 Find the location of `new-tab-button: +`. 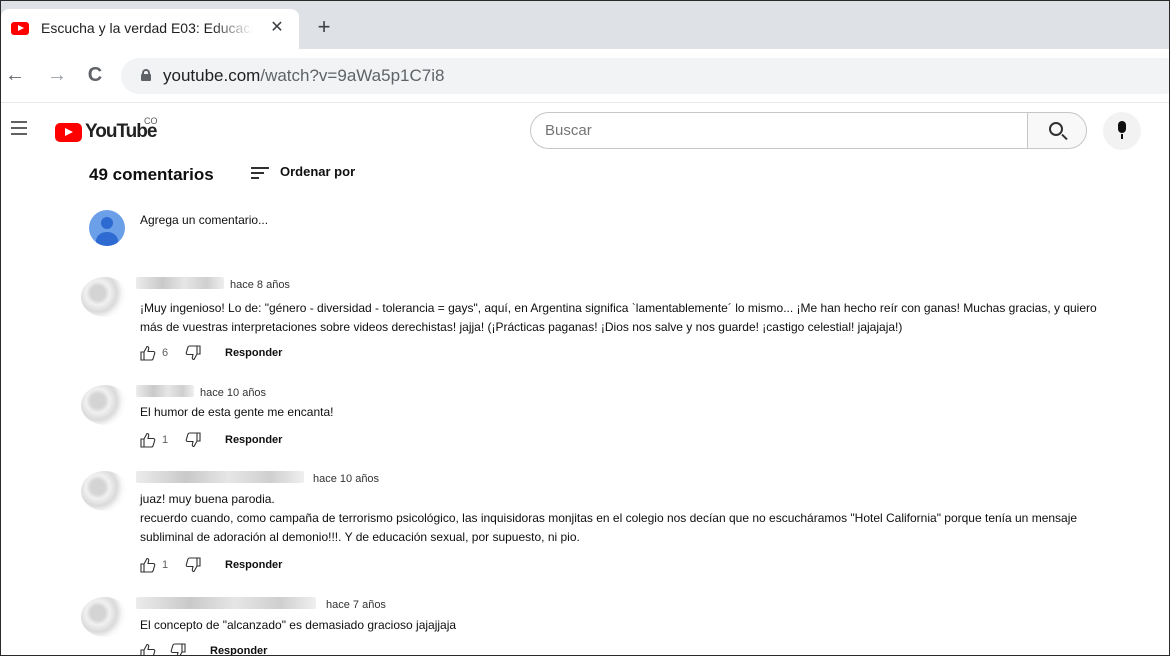

new-tab-button: + is located at coordinates (324, 28).